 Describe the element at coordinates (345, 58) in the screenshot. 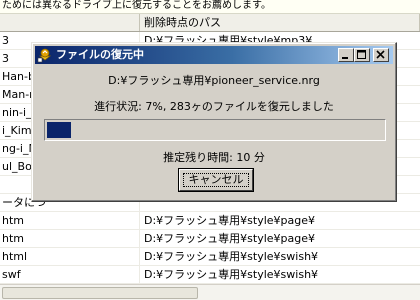

I see `minimize-icon` at that location.